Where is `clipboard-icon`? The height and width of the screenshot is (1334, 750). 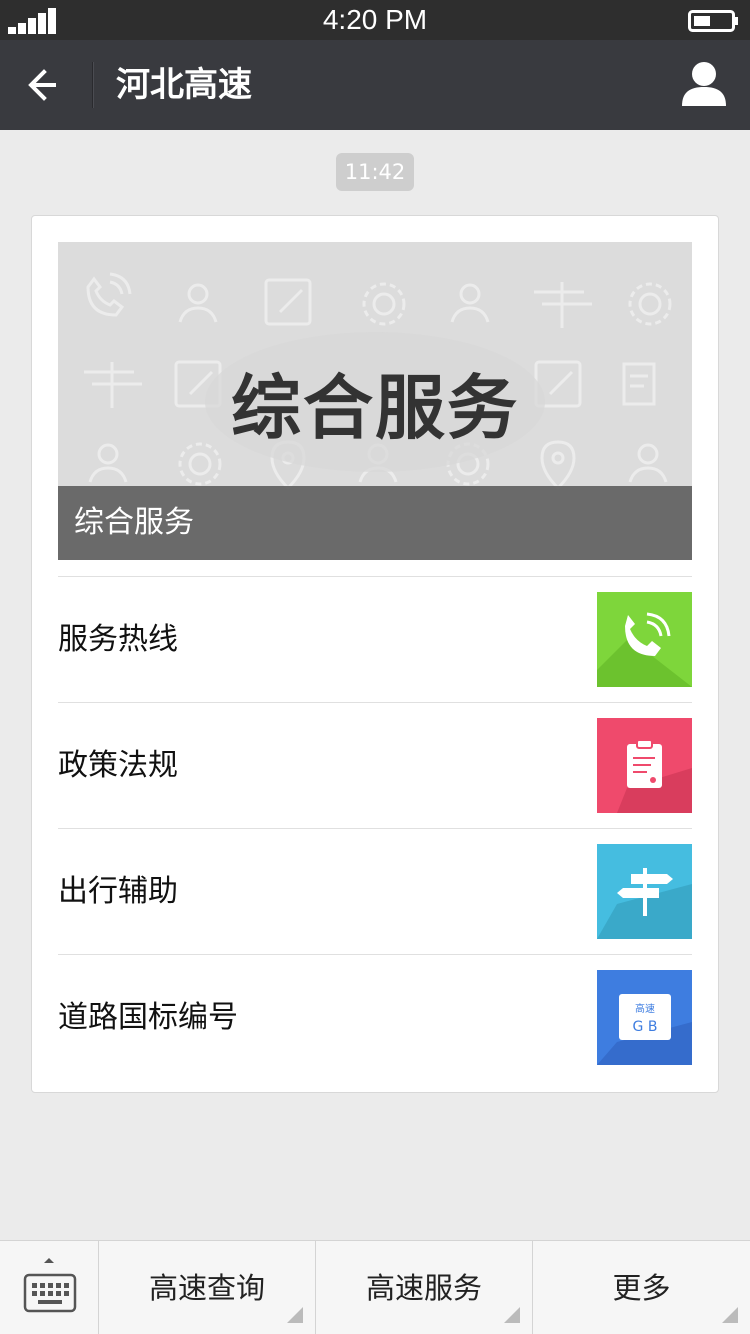 clipboard-icon is located at coordinates (644, 765).